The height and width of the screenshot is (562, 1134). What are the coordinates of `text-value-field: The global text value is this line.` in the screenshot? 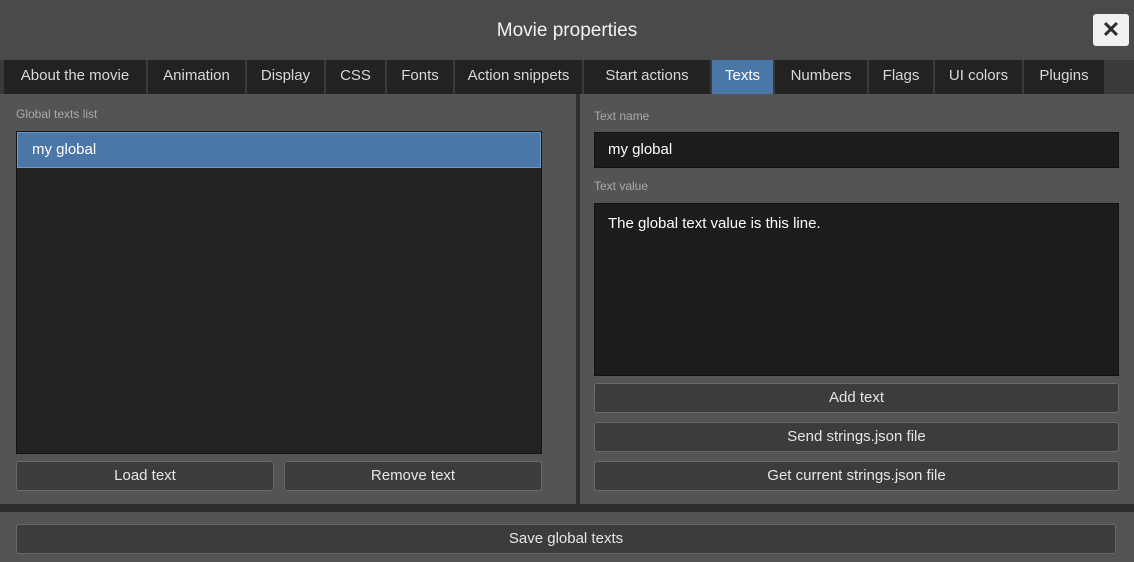 It's located at (856, 289).